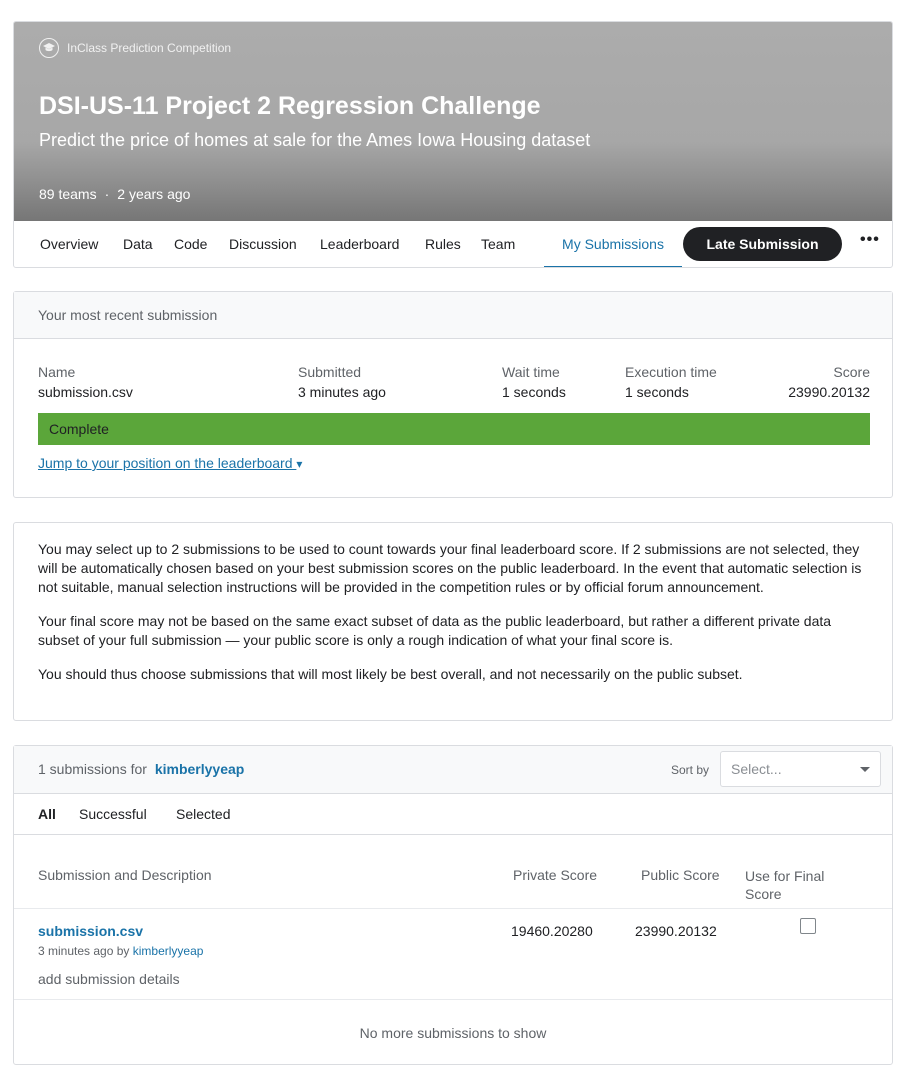 The height and width of the screenshot is (1065, 913). I want to click on execution-time-label: Execution time, so click(671, 372).